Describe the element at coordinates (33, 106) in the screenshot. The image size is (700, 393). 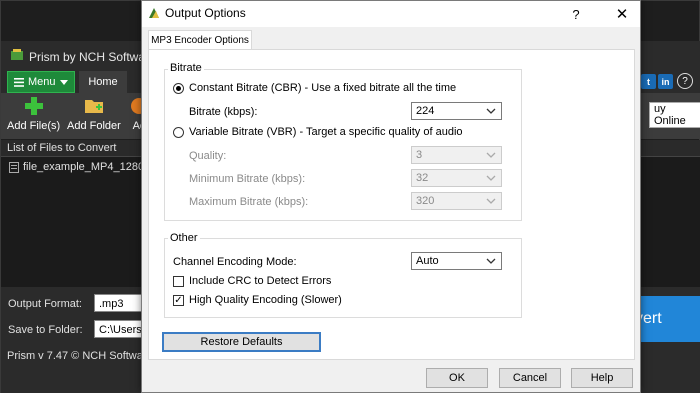
I see `plus-icon` at that location.